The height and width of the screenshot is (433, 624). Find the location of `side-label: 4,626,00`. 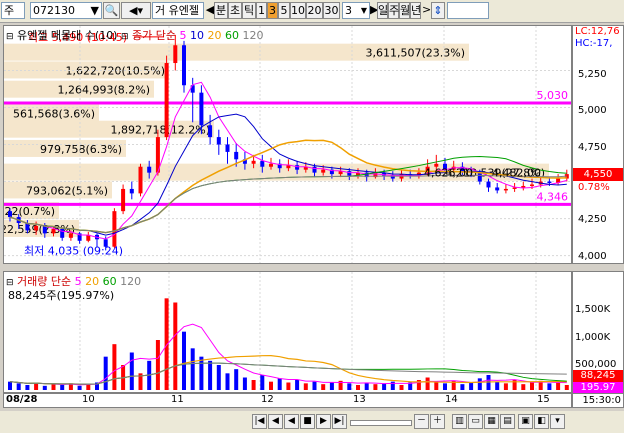

side-label: 4,626,00 is located at coordinates (448, 173).